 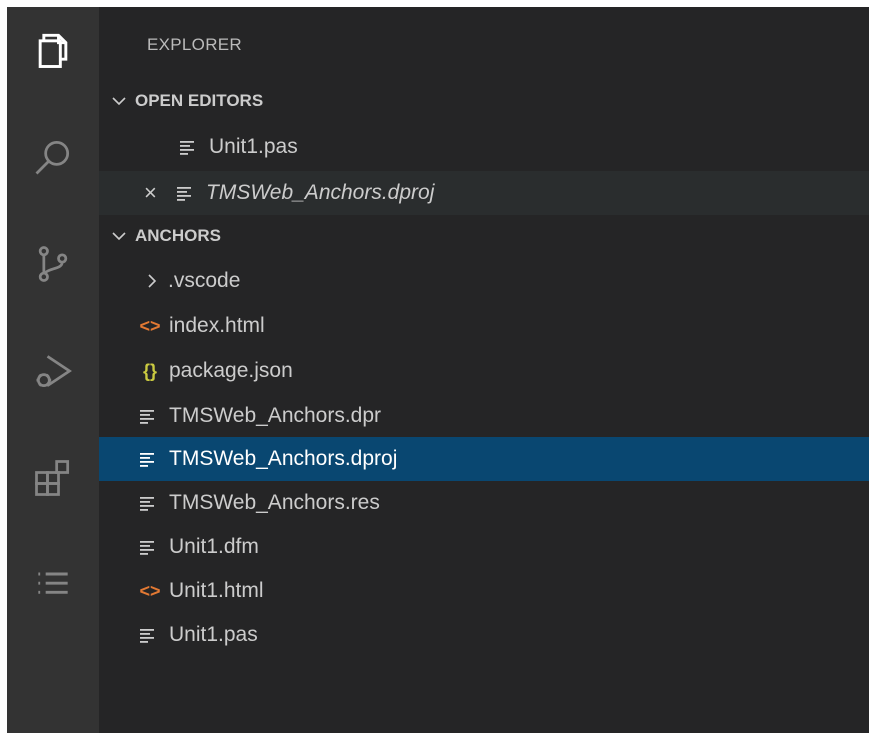 What do you see at coordinates (484, 193) in the screenshot?
I see `open-editor-item: × TMSWeb_Anchors.dproj` at bounding box center [484, 193].